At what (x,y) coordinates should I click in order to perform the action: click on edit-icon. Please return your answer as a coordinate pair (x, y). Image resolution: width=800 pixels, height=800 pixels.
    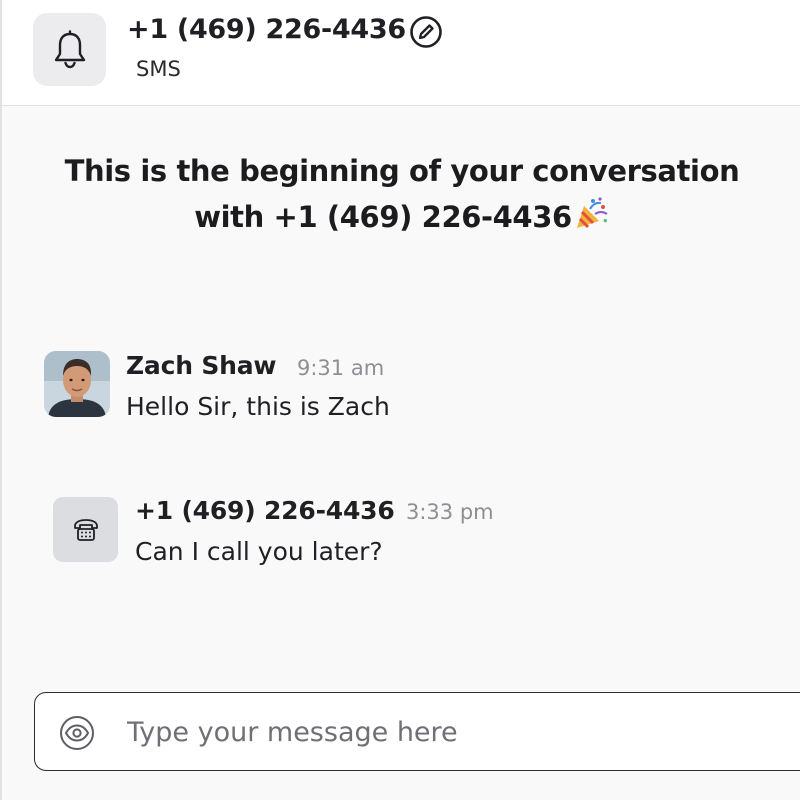
    Looking at the image, I should click on (426, 32).